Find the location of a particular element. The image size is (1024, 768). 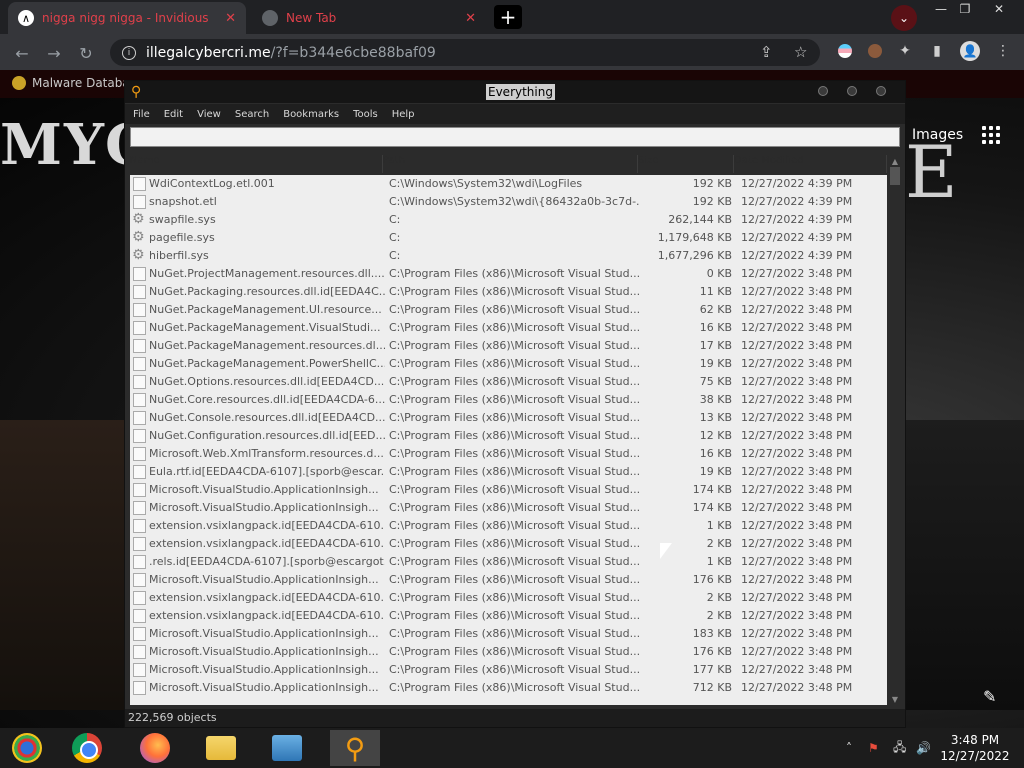

search-input is located at coordinates (515, 139).